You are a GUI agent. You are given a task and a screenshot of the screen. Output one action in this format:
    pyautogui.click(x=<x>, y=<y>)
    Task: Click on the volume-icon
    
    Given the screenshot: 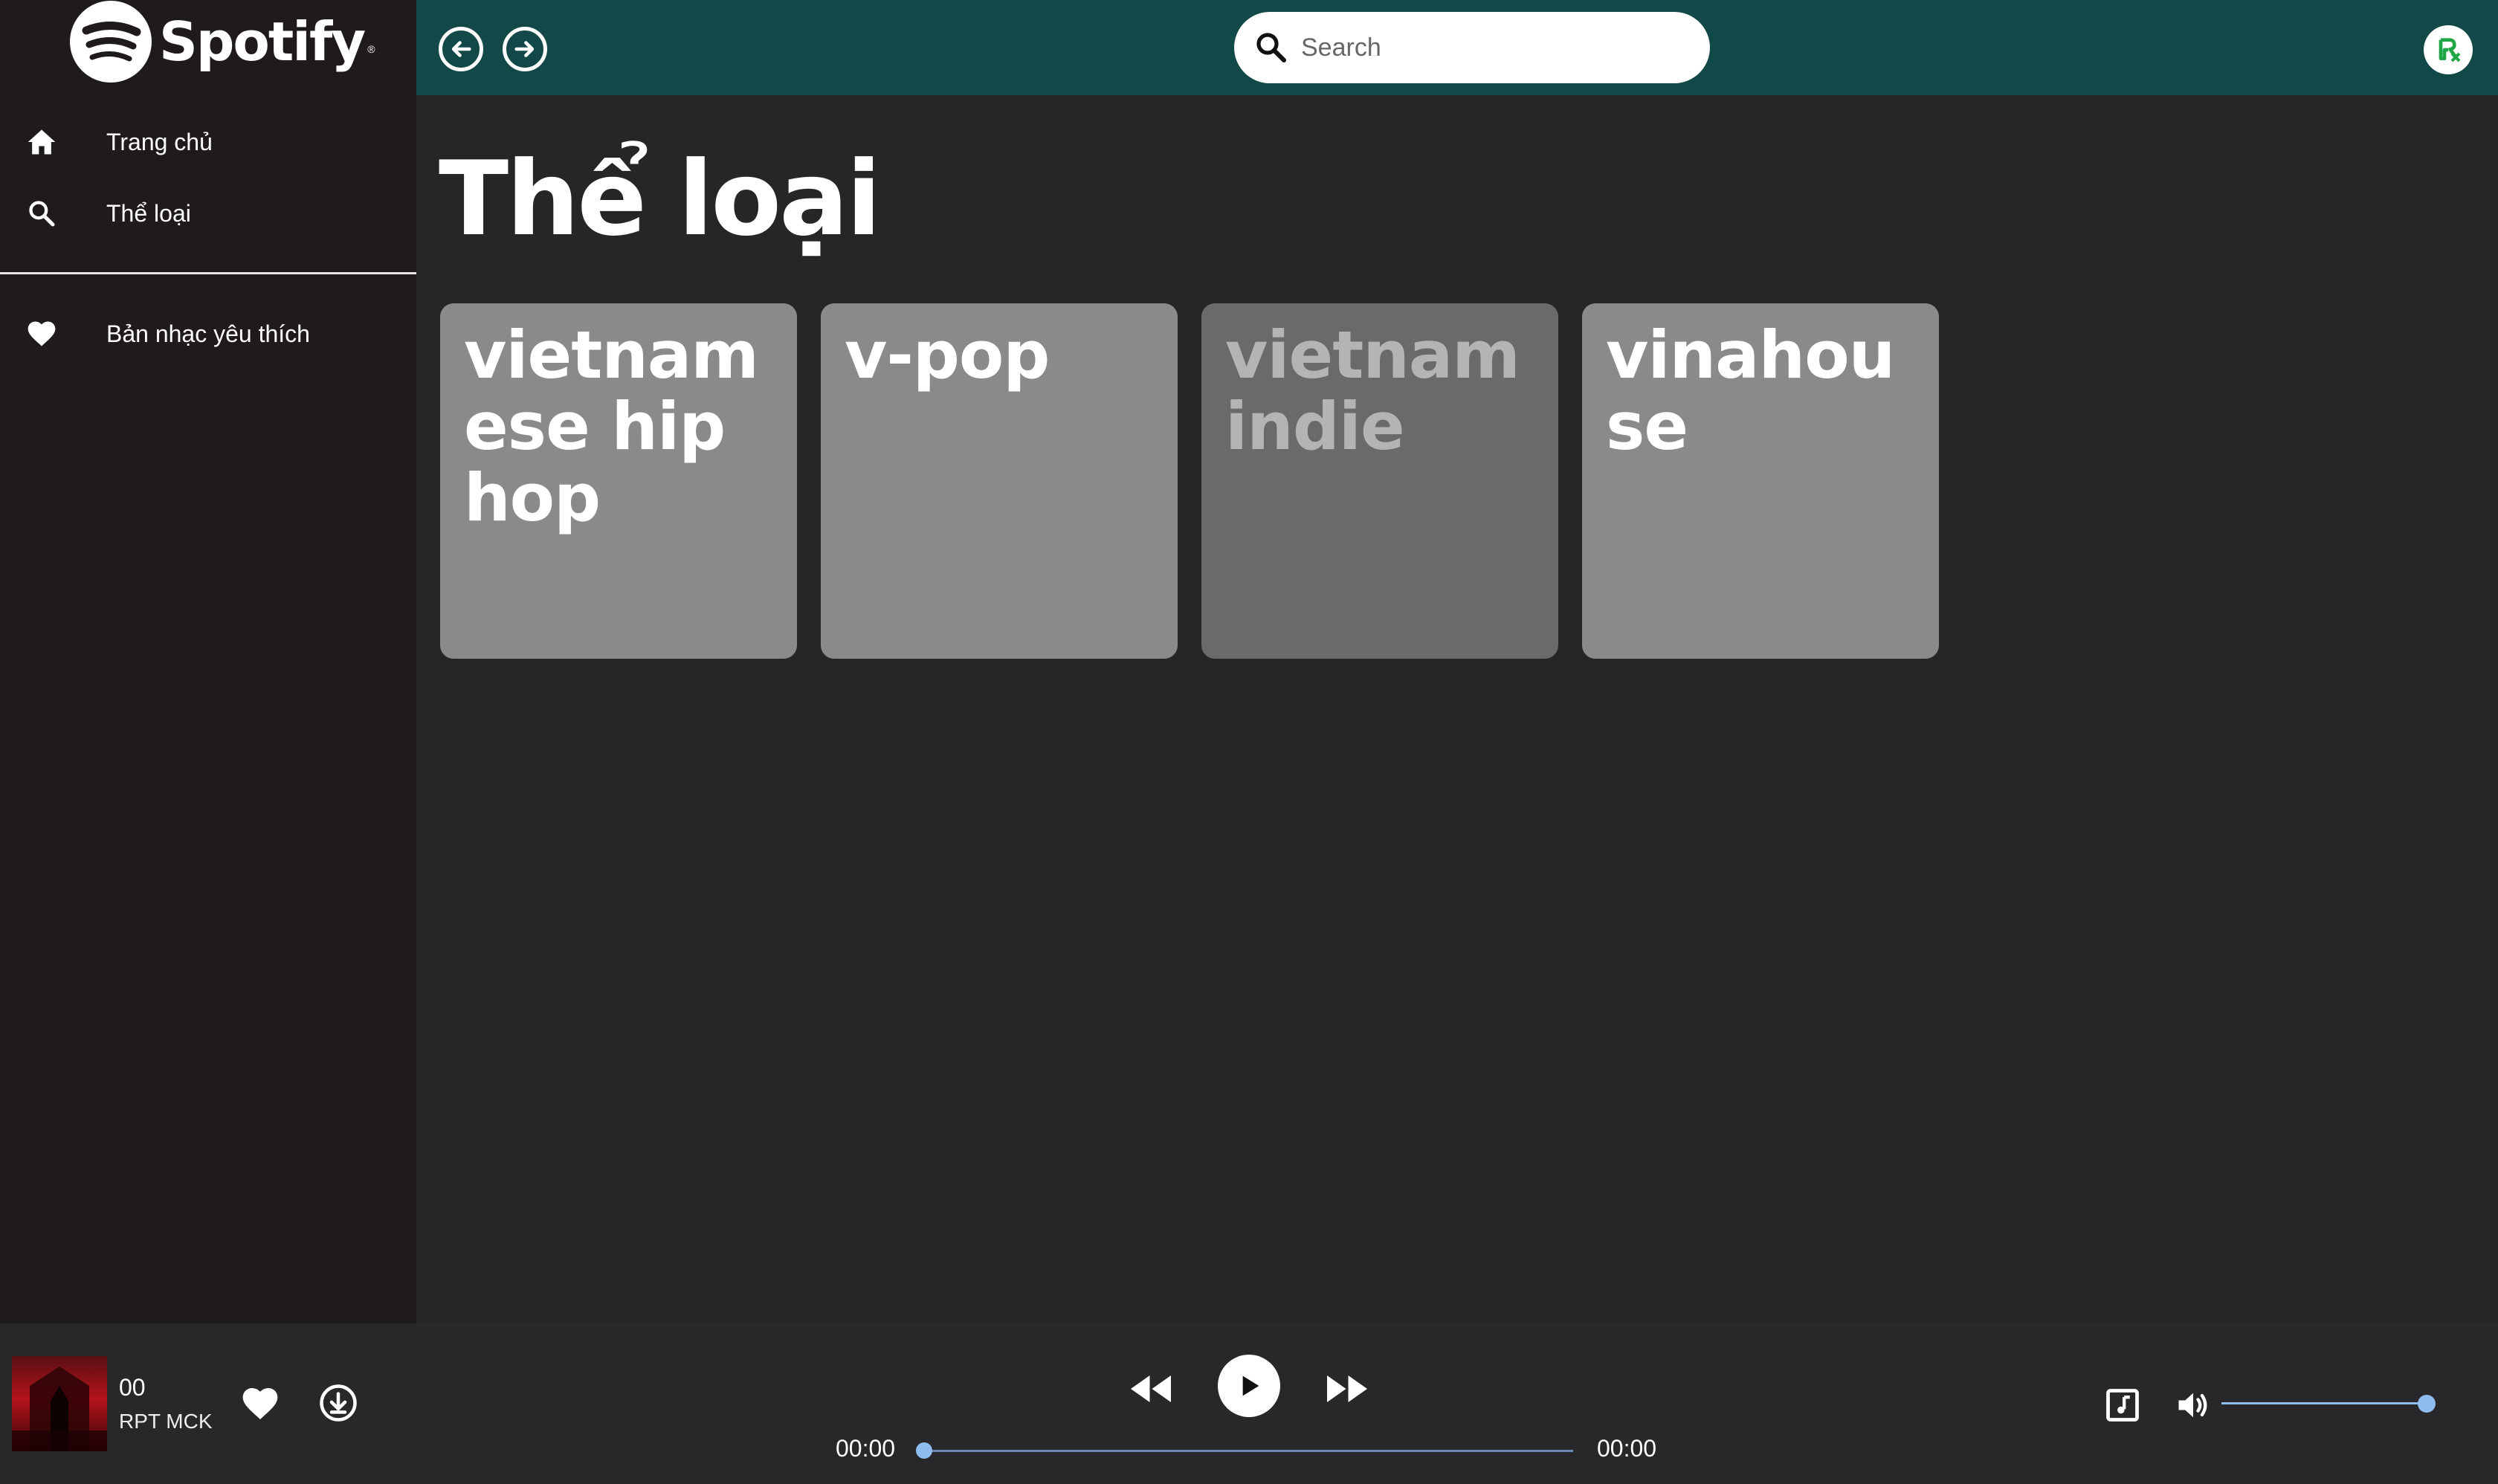 What is the action you would take?
    pyautogui.click(x=2193, y=1405)
    